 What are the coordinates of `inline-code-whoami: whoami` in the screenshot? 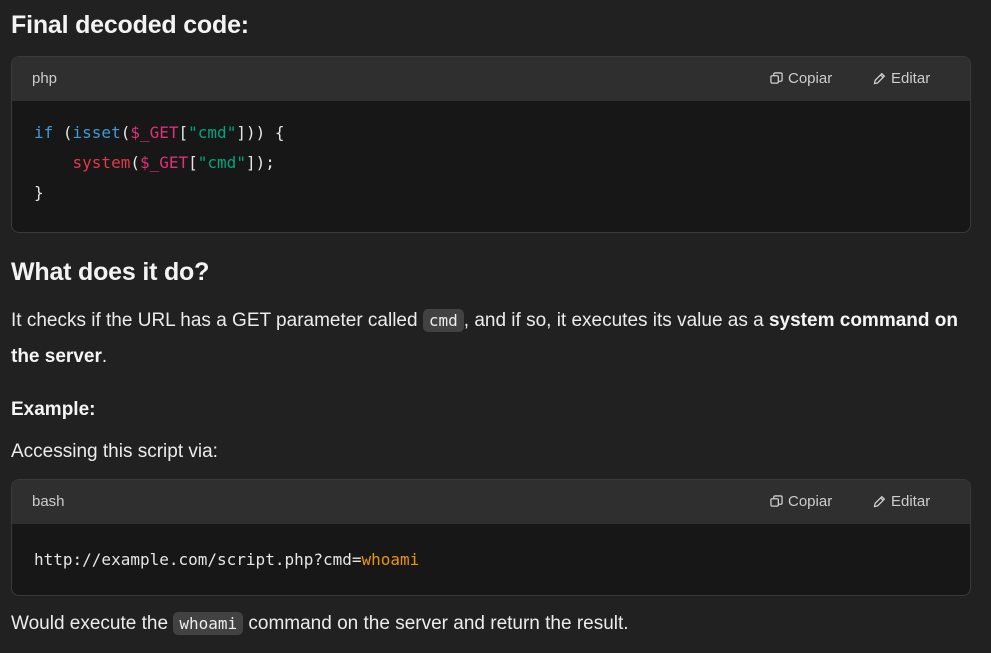 It's located at (208, 623).